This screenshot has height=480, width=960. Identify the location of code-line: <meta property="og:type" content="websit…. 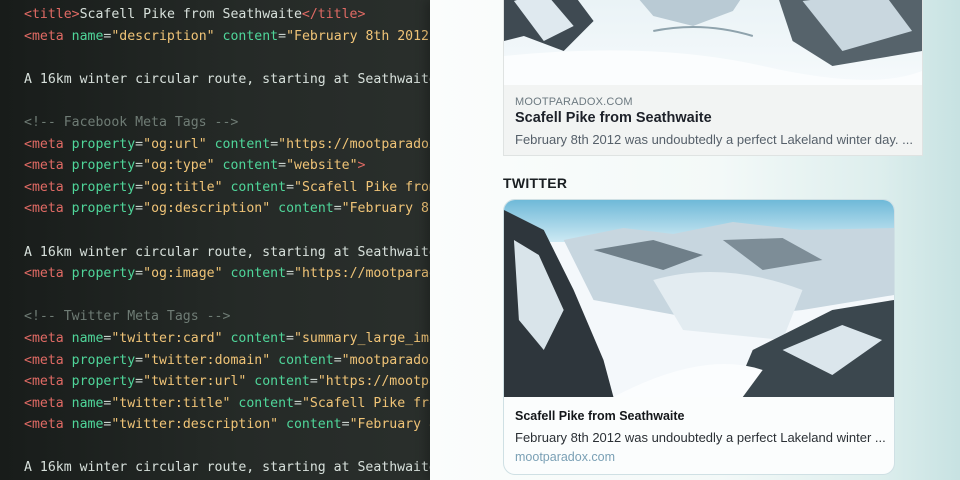
(232, 166).